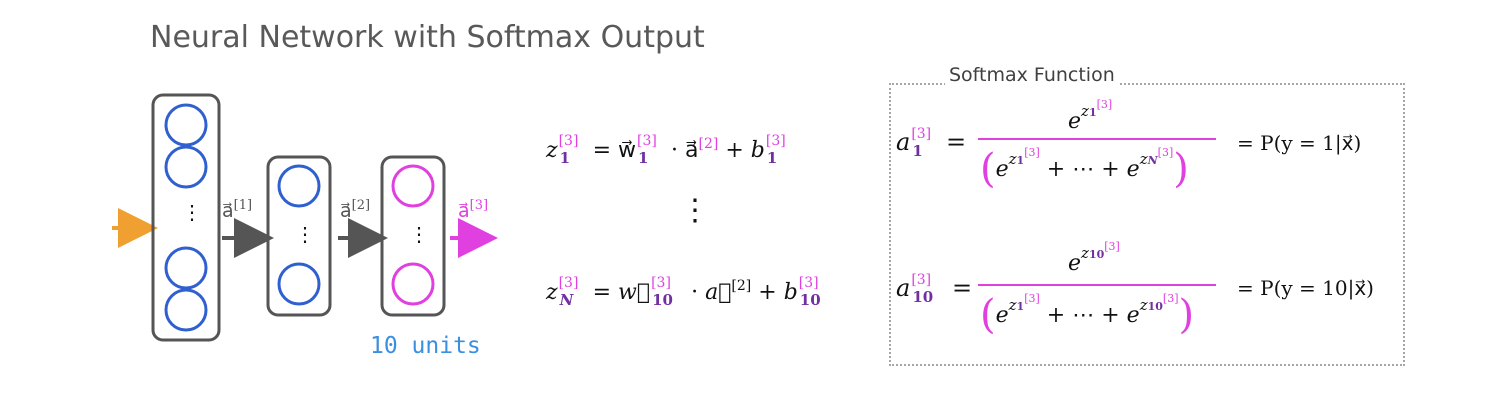 This screenshot has width=1492, height=416. I want to click on softmax-probability-1: = P(y = 1|x⃗), so click(1299, 143).